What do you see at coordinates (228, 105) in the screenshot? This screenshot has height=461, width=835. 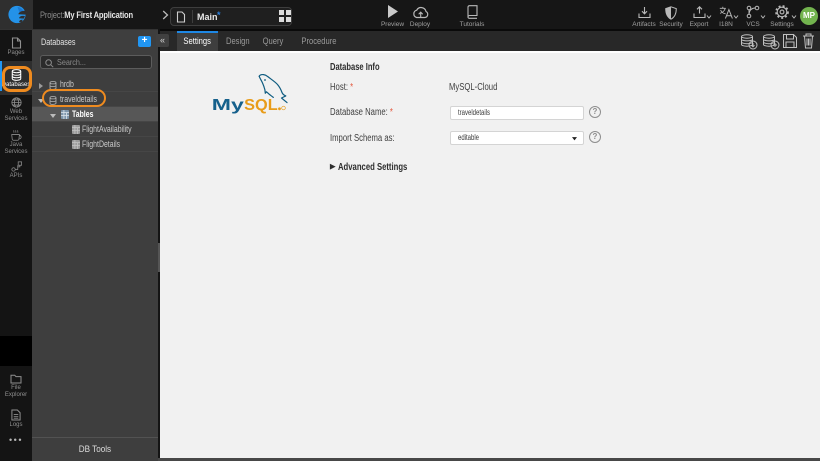 I see `svg-text: My` at bounding box center [228, 105].